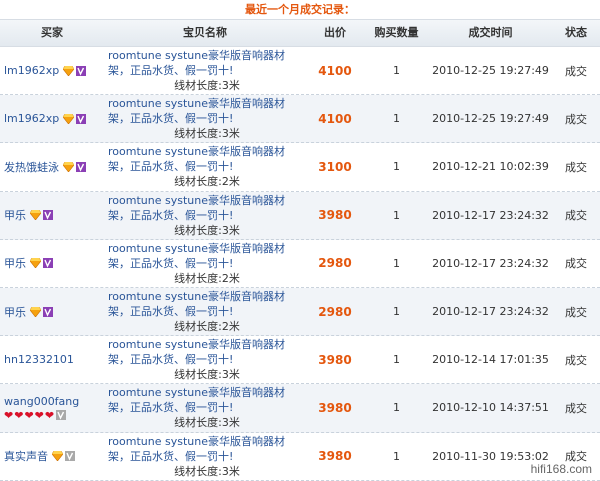 The height and width of the screenshot is (481, 600). Describe the element at coordinates (490, 456) in the screenshot. I see `time-value: 2010-11-30 19:53:02` at that location.